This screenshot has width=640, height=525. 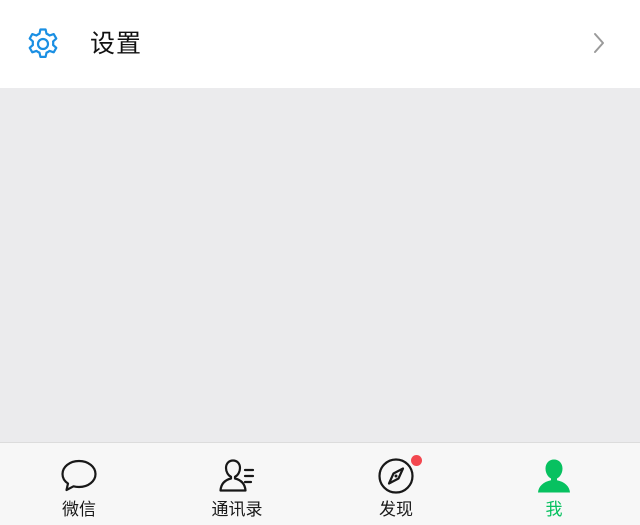 I want to click on tab-chats: 微信, so click(x=79, y=484).